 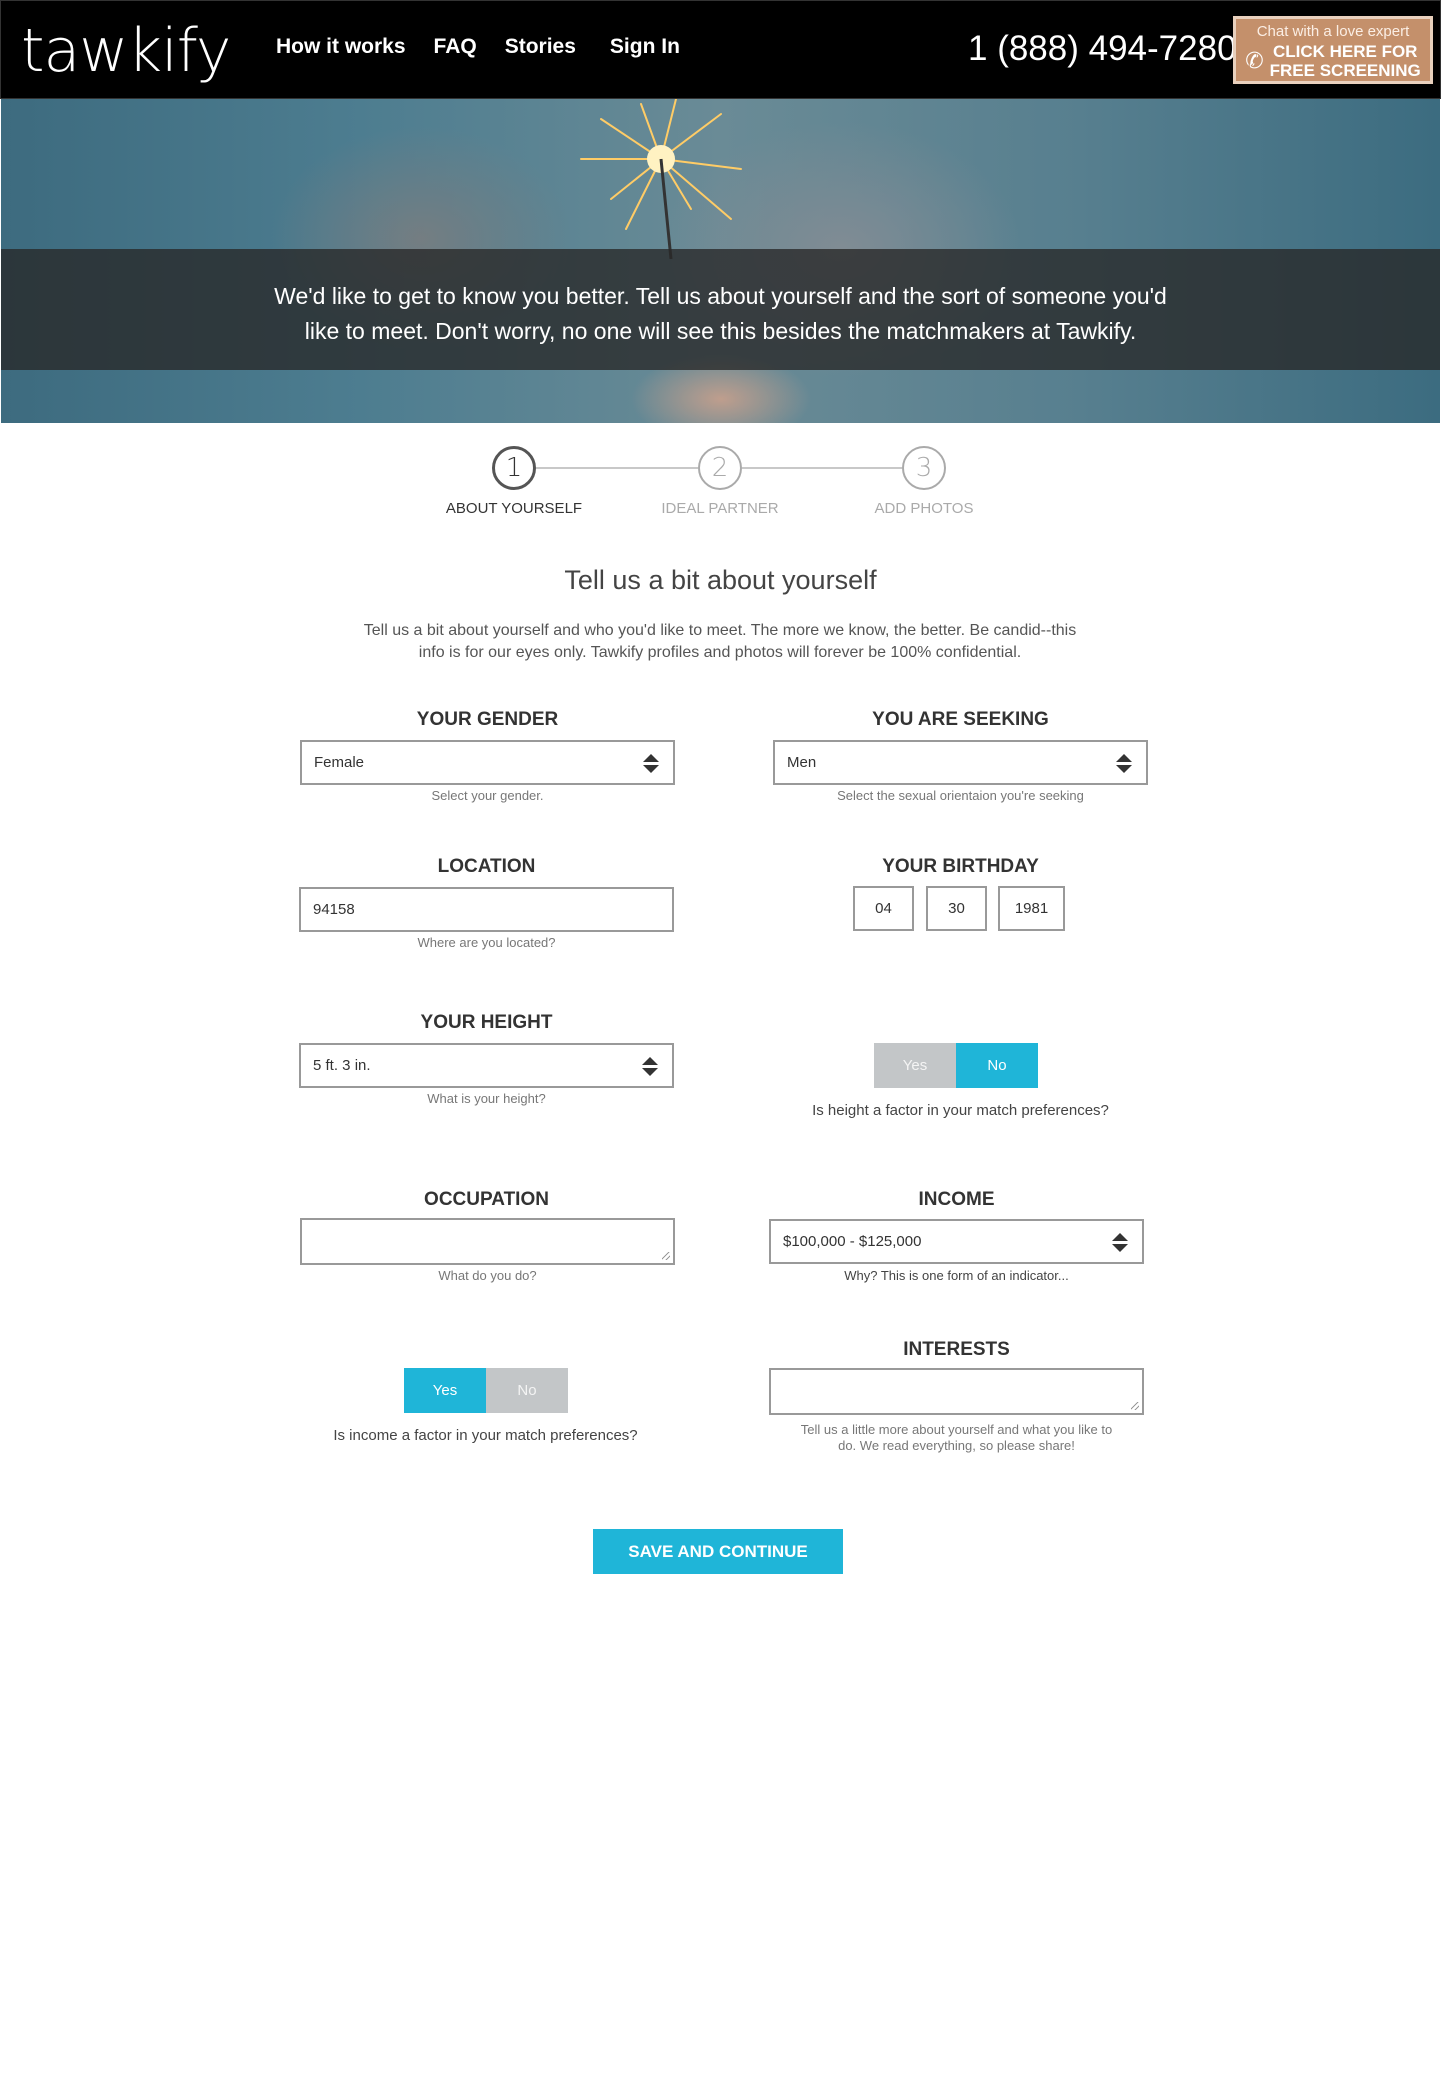 I want to click on main-nav: How it works FAQ Stories Sign In, so click(x=492, y=47).